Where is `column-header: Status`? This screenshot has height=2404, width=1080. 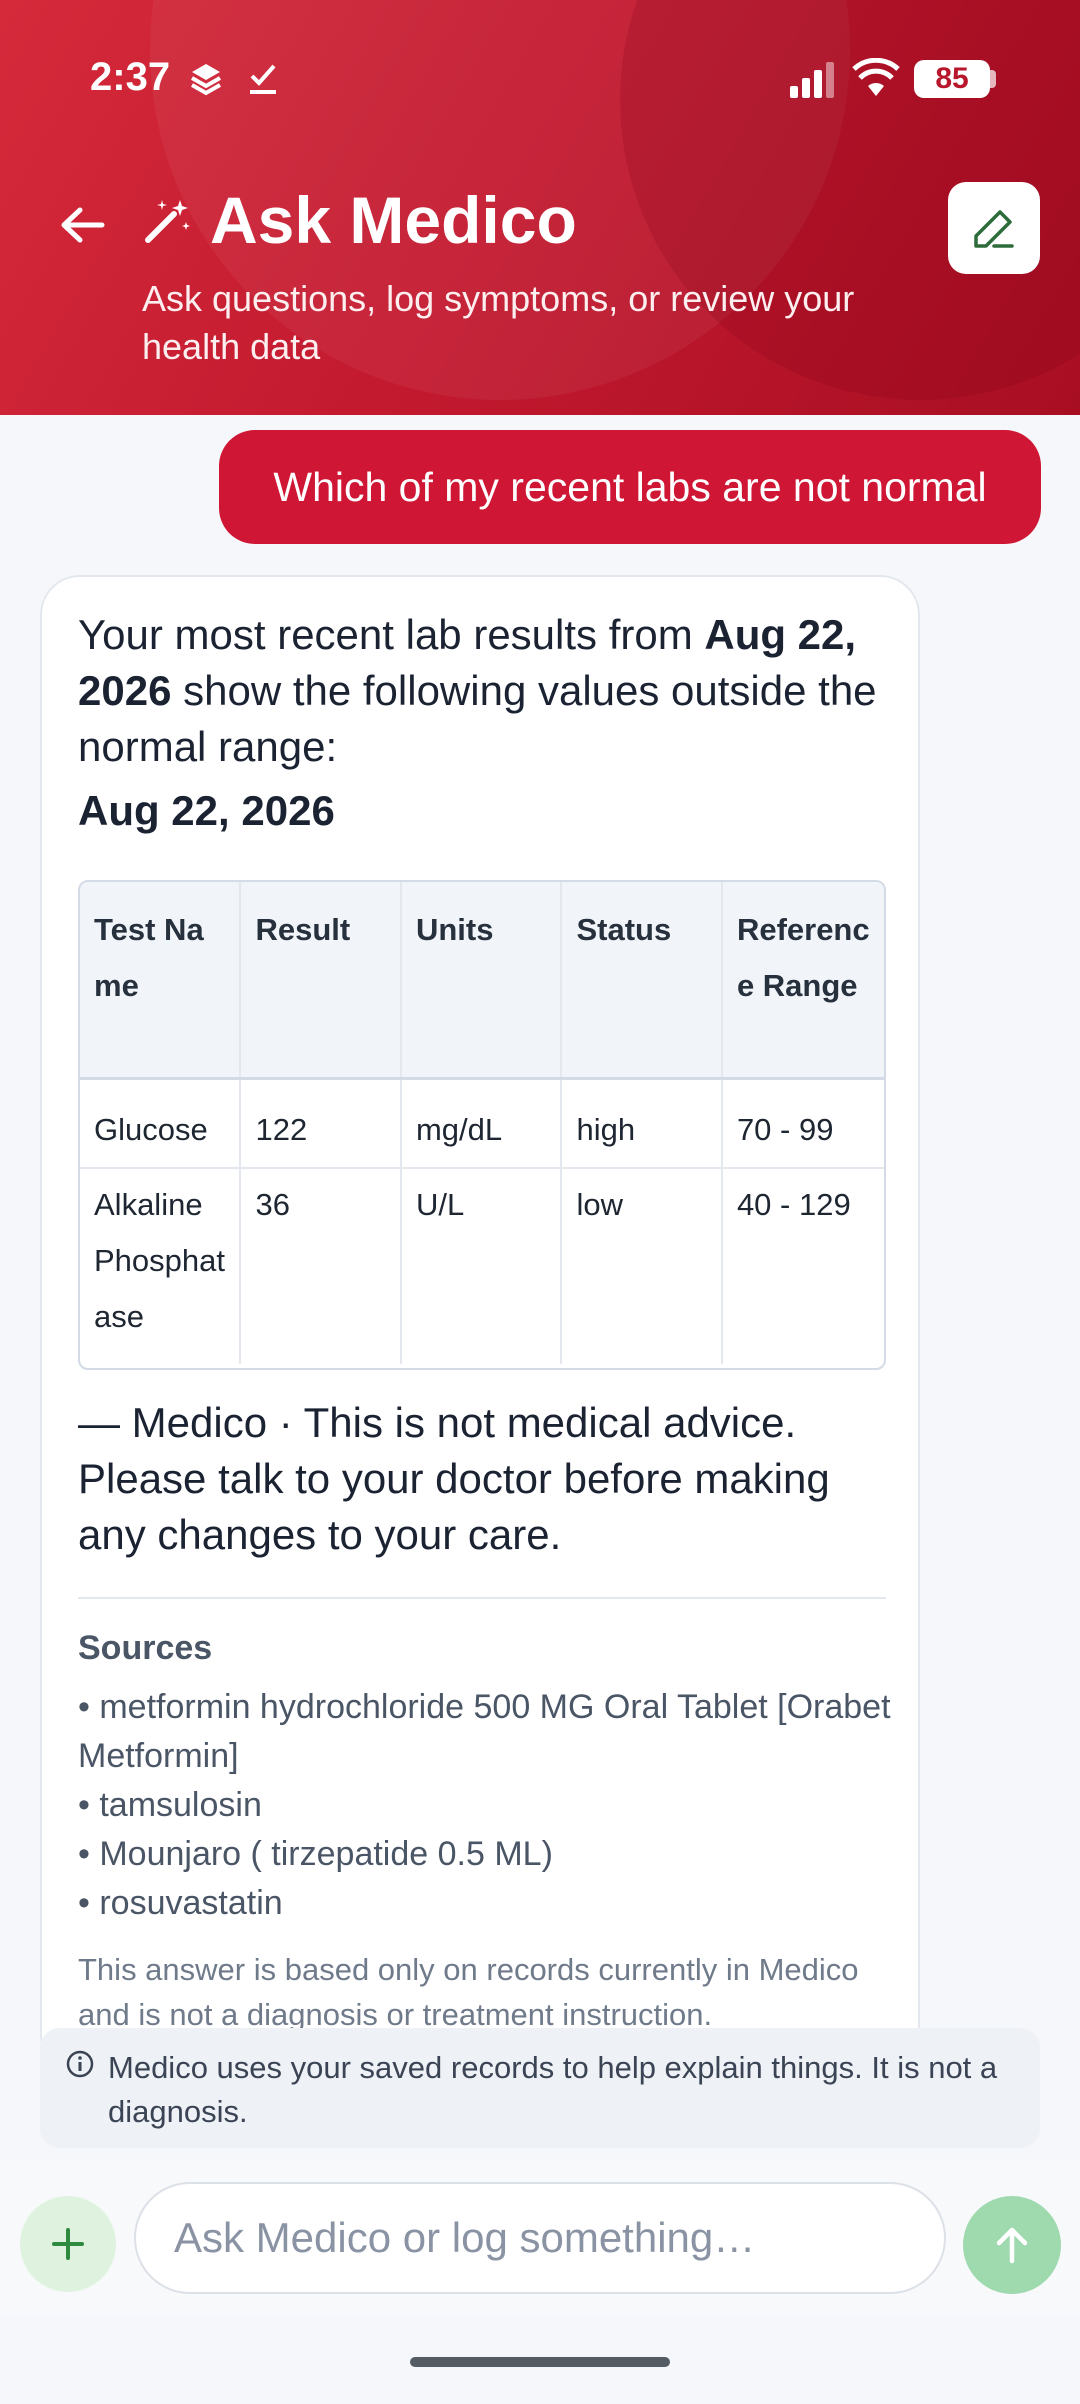 column-header: Status is located at coordinates (642, 981).